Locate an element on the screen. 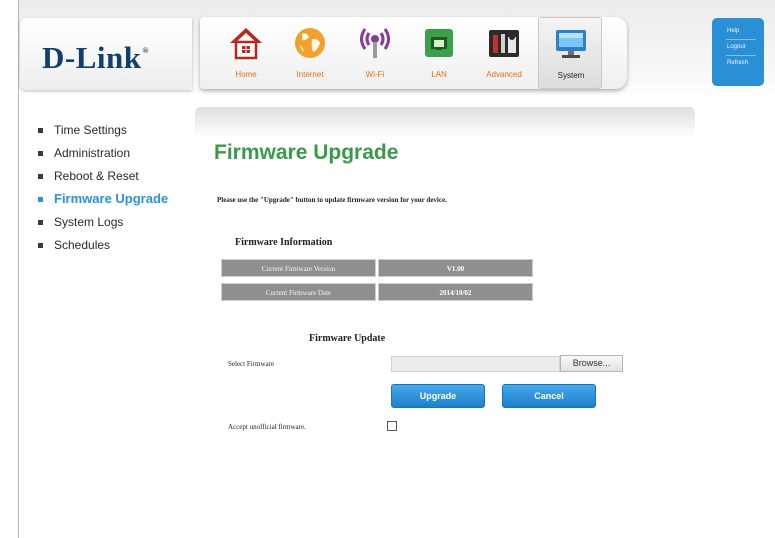  sidebar-item-schedules: Schedules is located at coordinates (102, 249).